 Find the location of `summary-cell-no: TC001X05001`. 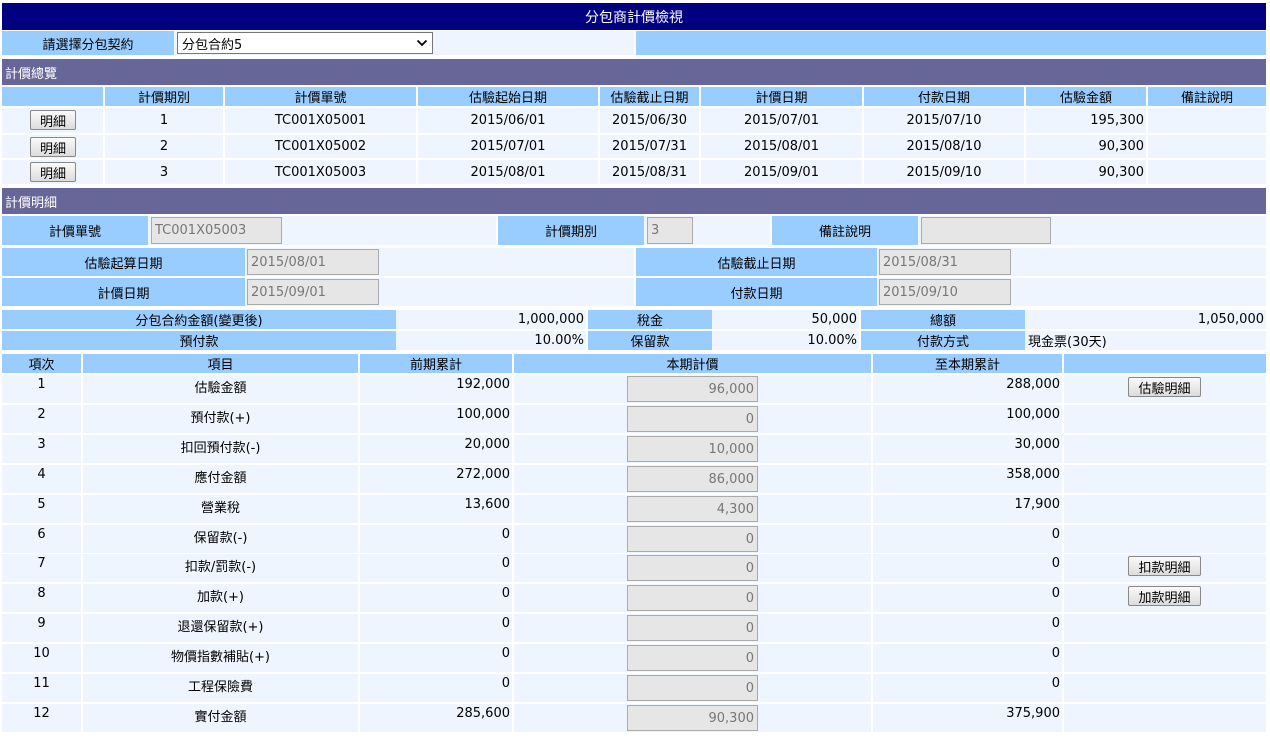

summary-cell-no: TC001X05001 is located at coordinates (320, 120).